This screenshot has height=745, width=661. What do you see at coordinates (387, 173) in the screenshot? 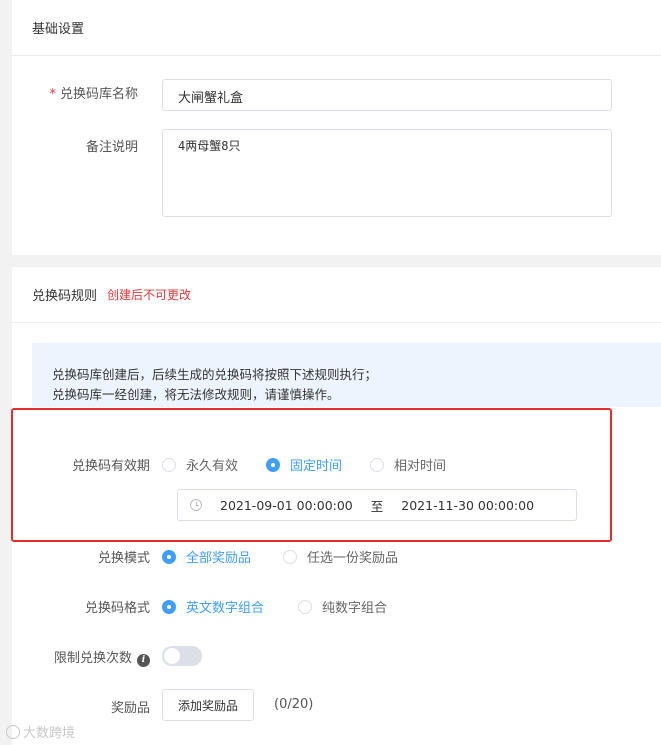
I see `remark-textarea: 4两母蟹8只` at bounding box center [387, 173].